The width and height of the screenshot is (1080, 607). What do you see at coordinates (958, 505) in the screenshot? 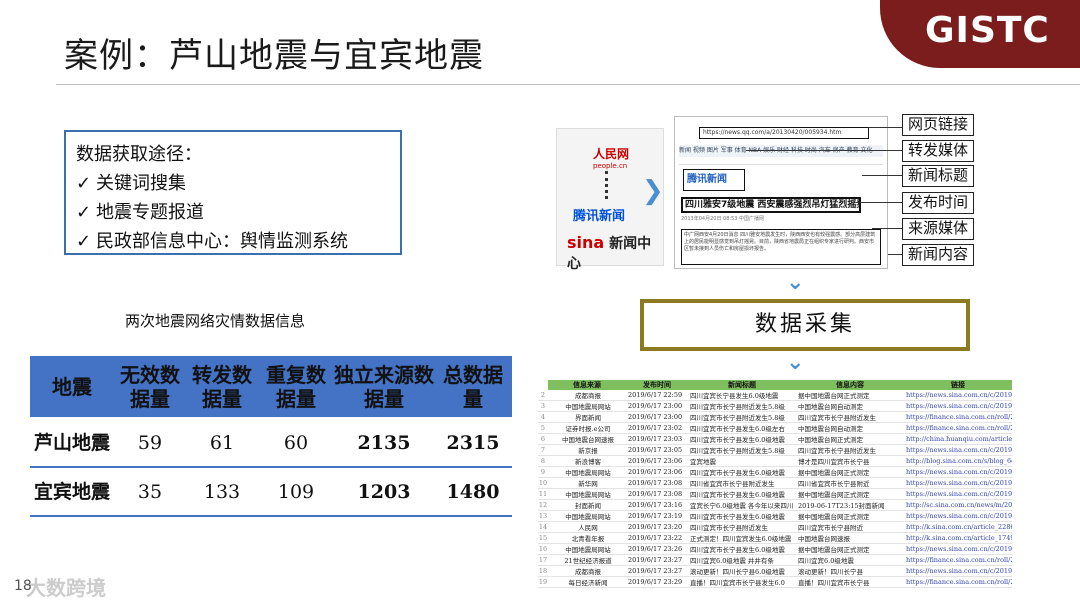
I see `sheet-cell: http://sc.sina.com.cn/news/m/2019` at bounding box center [958, 505].